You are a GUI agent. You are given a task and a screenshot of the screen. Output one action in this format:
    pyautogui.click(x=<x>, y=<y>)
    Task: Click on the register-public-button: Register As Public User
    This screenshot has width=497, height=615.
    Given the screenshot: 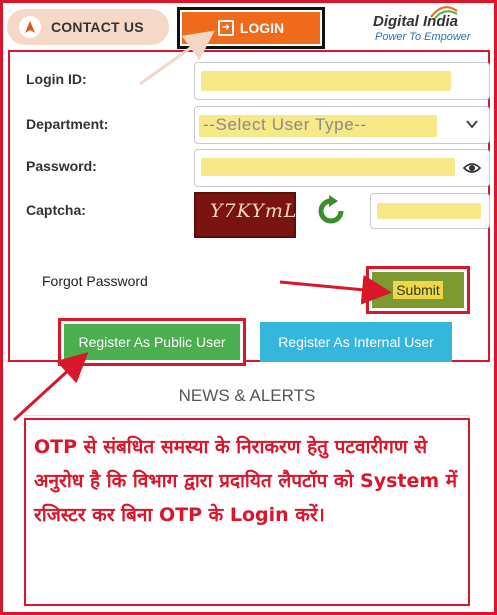 What is the action you would take?
    pyautogui.click(x=152, y=342)
    